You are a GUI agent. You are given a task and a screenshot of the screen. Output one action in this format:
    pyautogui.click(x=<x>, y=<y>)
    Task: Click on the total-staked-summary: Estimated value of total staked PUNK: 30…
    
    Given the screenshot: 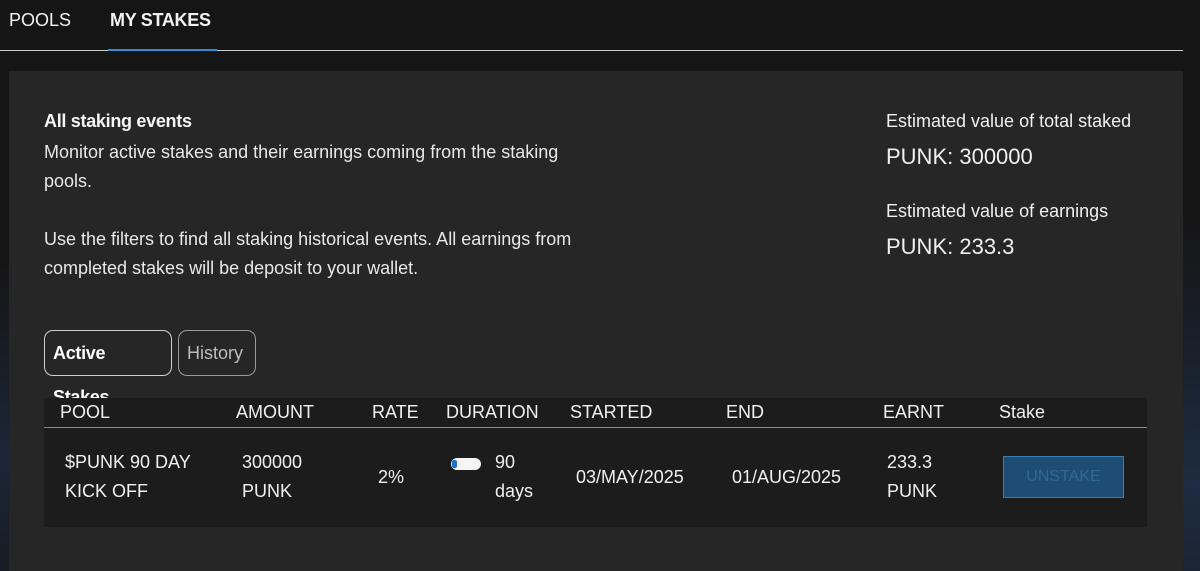 What is the action you would take?
    pyautogui.click(x=1008, y=140)
    